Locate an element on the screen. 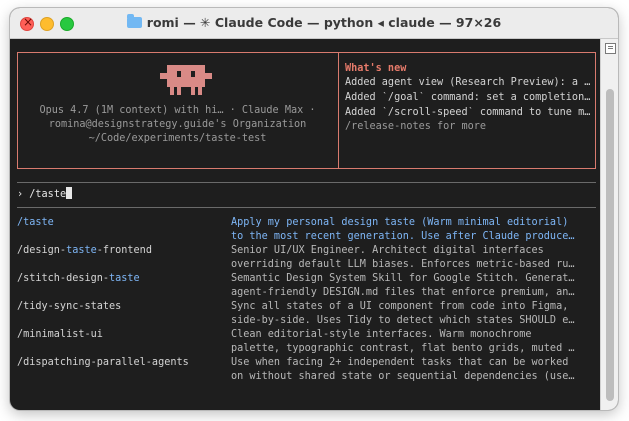 The image size is (629, 421). suggestion-command: /minimalist-ui is located at coordinates (60, 334).